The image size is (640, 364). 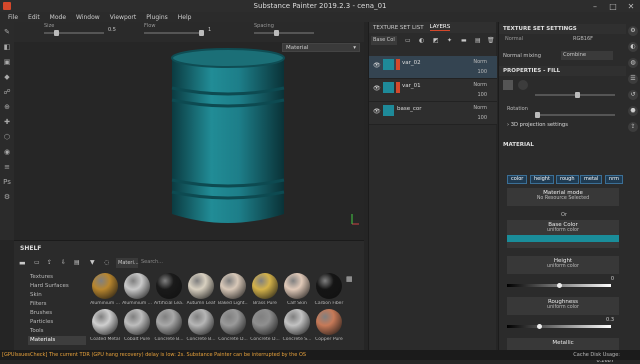 I want to click on roughness-box: Roughness uniform color, so click(x=563, y=306).